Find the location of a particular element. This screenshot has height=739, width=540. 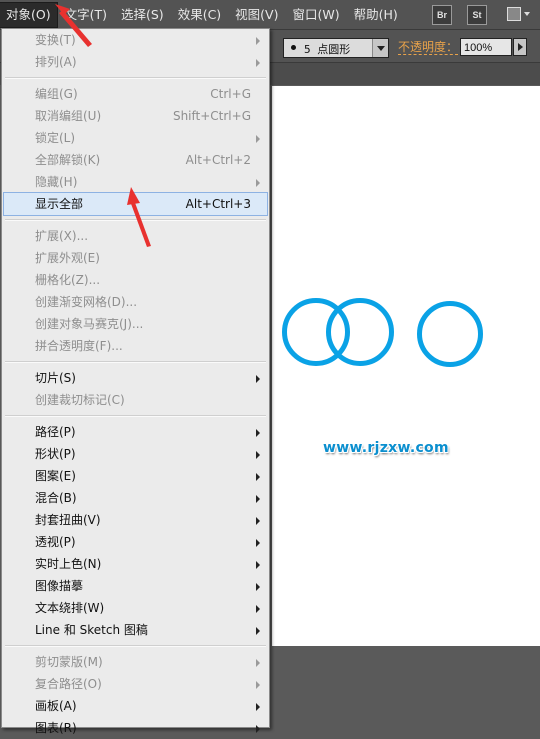

menu-item-label: 创建裁切标记(C) is located at coordinates (80, 400).